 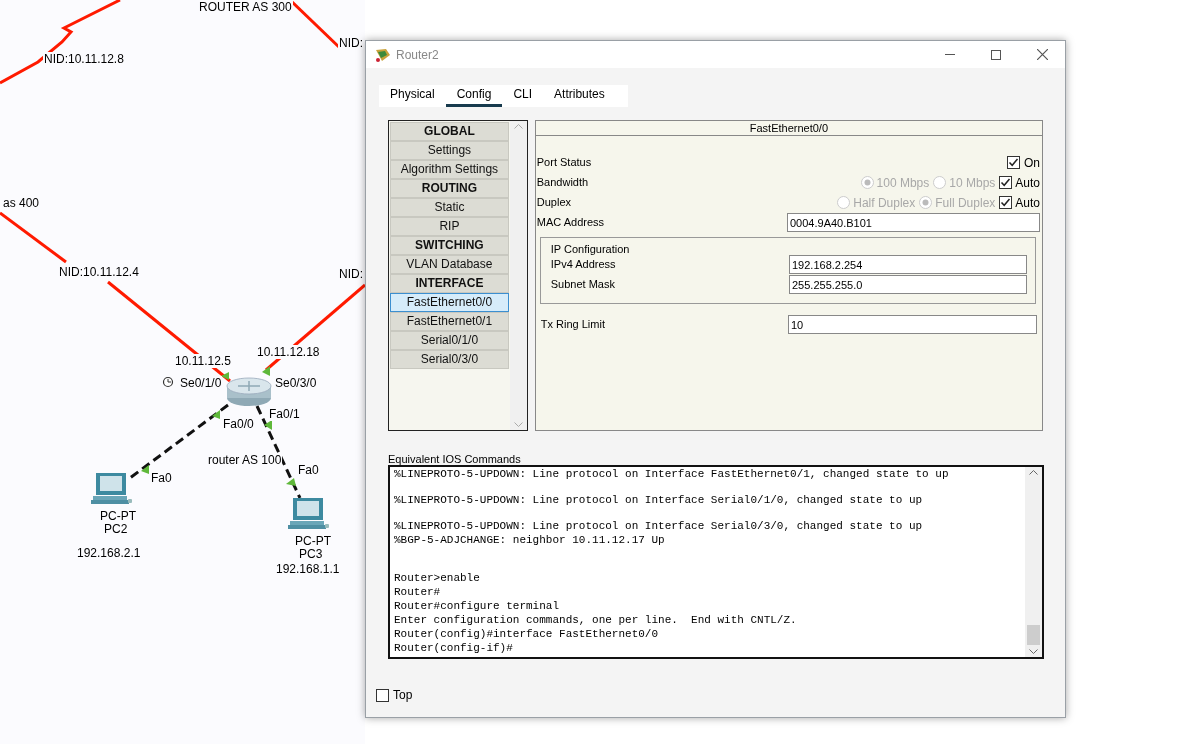 What do you see at coordinates (455, 458) in the screenshot?
I see `section-label: Equivalent IOS Commands` at bounding box center [455, 458].